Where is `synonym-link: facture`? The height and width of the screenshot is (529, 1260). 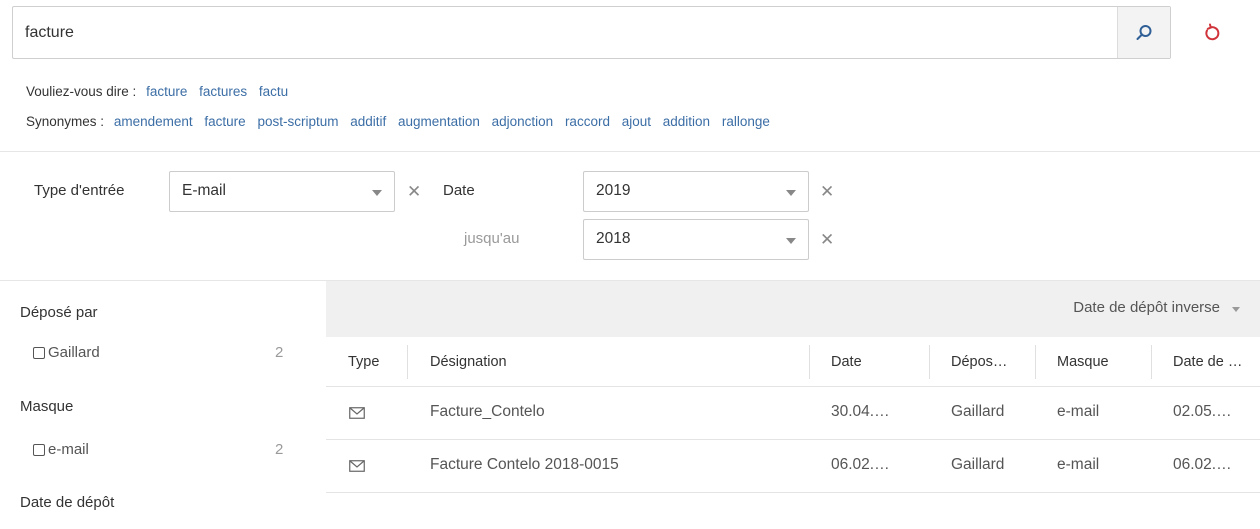
synonym-link: facture is located at coordinates (224, 121).